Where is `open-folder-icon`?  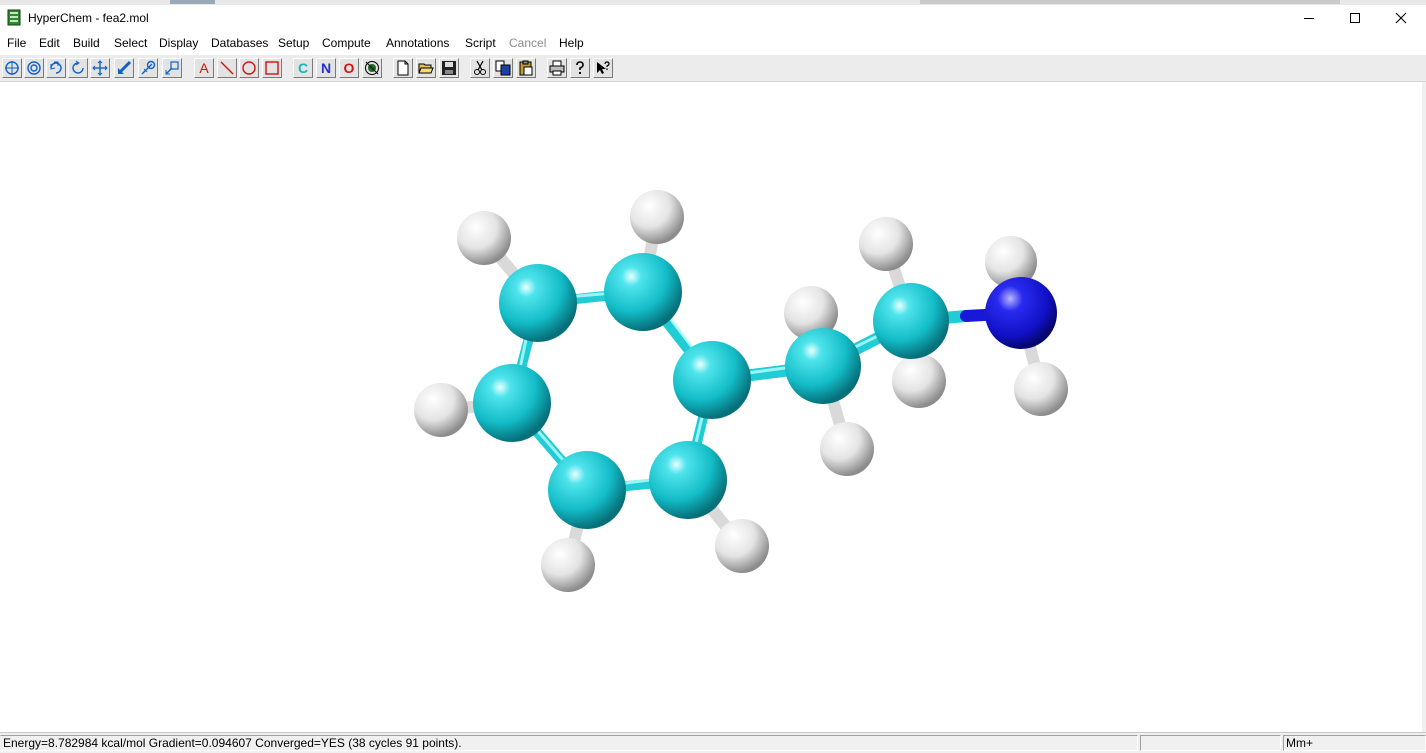
open-folder-icon is located at coordinates (426, 68).